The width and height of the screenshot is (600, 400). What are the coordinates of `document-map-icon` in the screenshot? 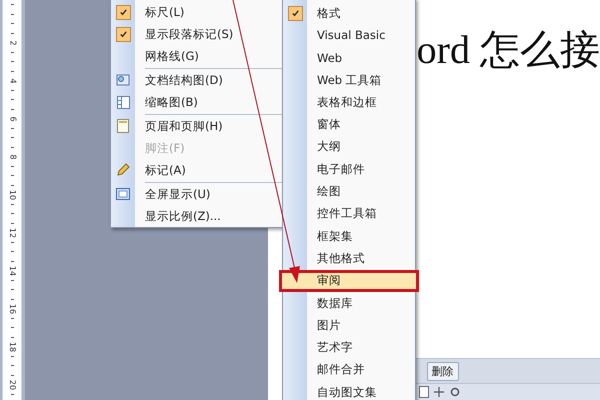 It's located at (123, 80).